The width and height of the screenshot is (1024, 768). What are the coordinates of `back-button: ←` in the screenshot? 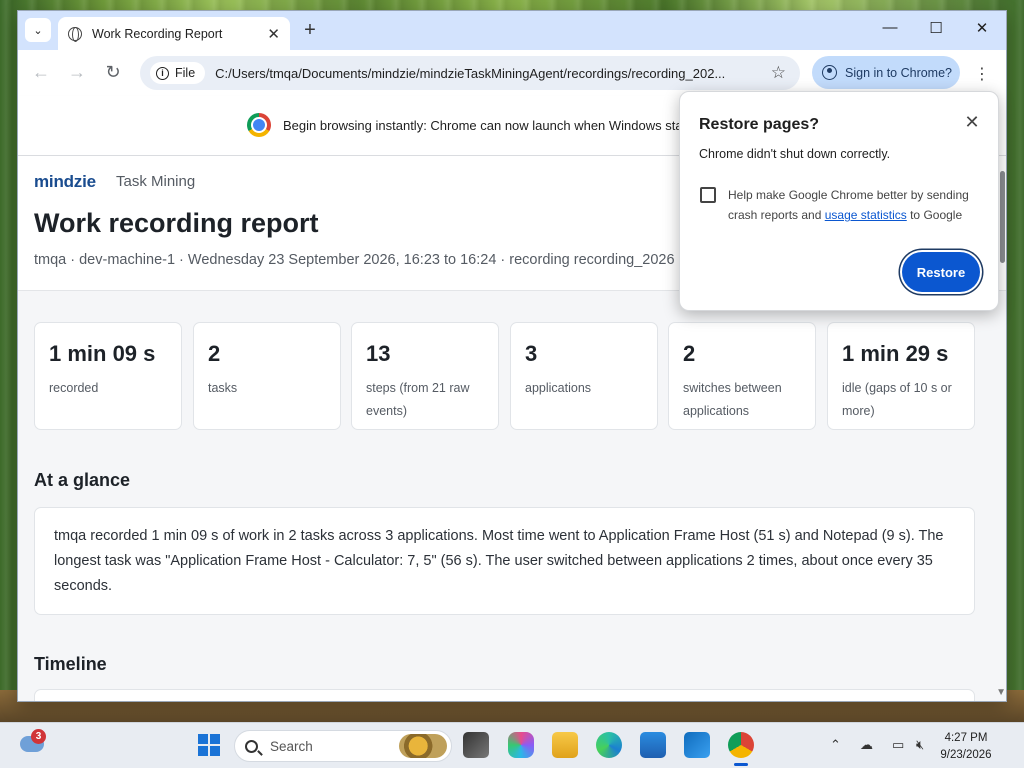 It's located at (41, 72).